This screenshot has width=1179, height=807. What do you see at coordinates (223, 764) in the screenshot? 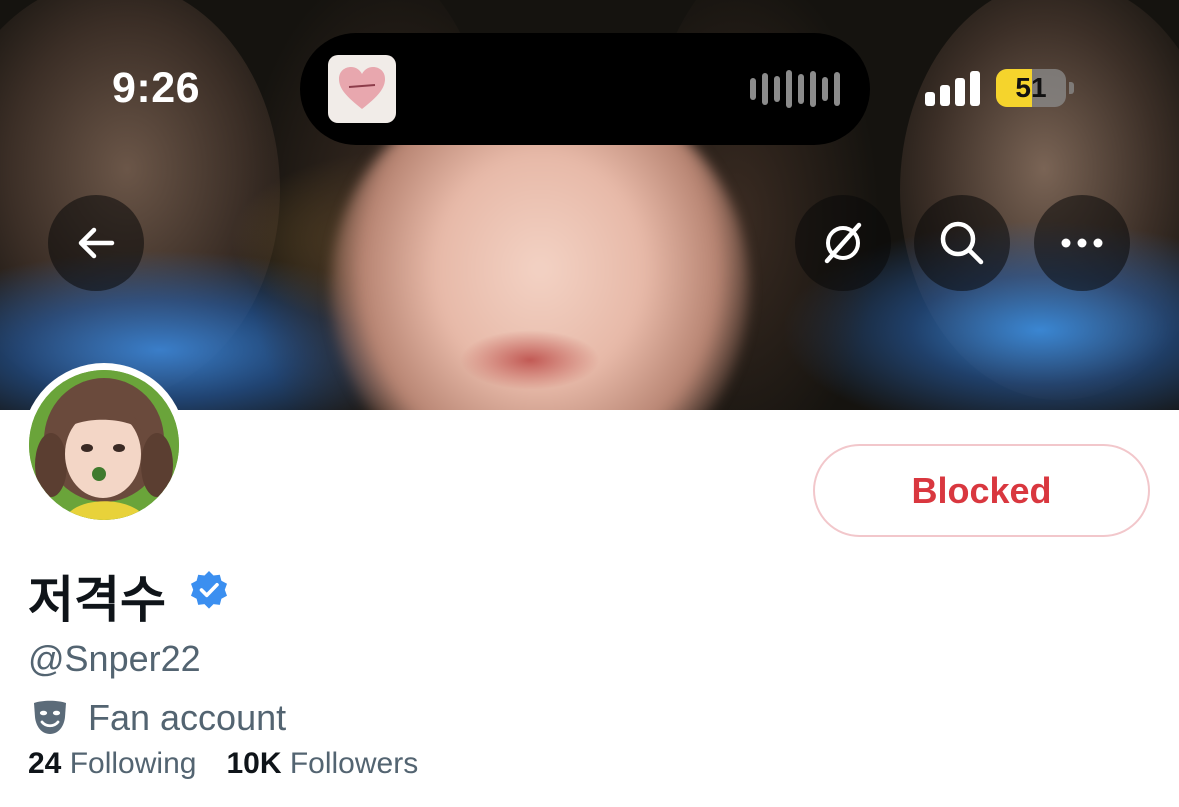
I see `follow-stats: 24 Following 10K Followers` at bounding box center [223, 764].